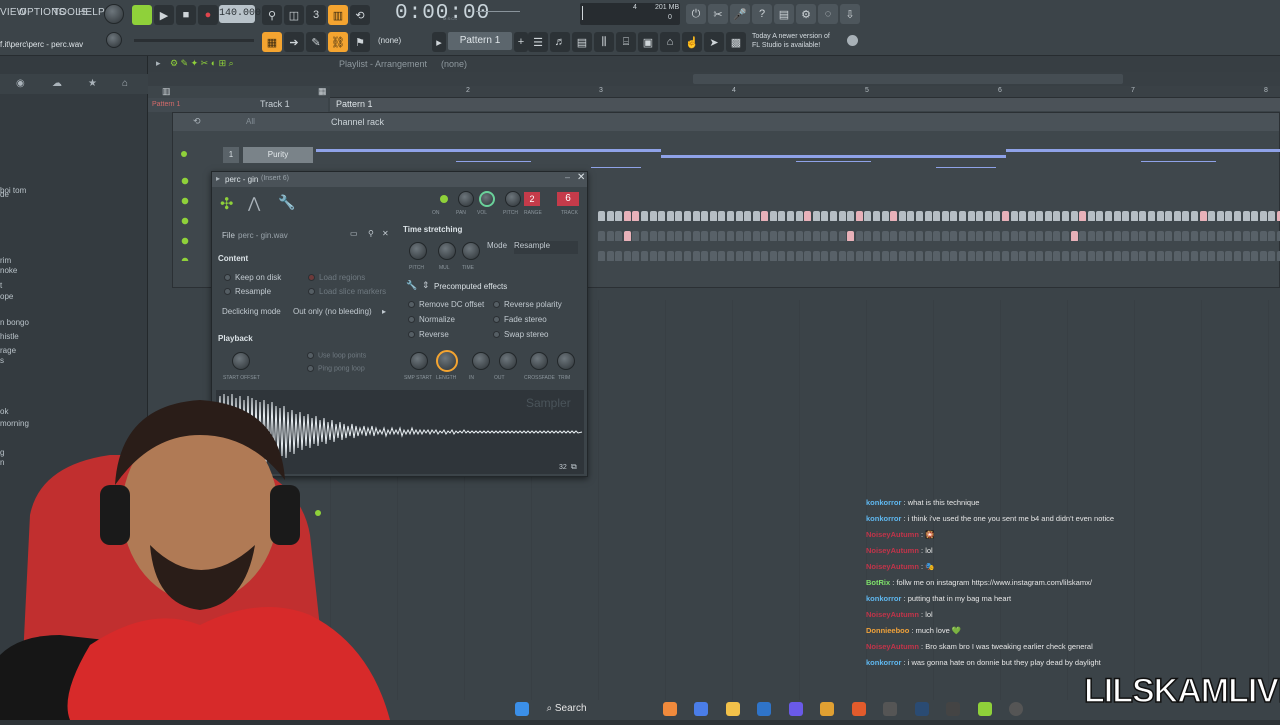 This screenshot has height=725, width=1280. What do you see at coordinates (194, 40) in the screenshot?
I see `master-slider` at bounding box center [194, 40].